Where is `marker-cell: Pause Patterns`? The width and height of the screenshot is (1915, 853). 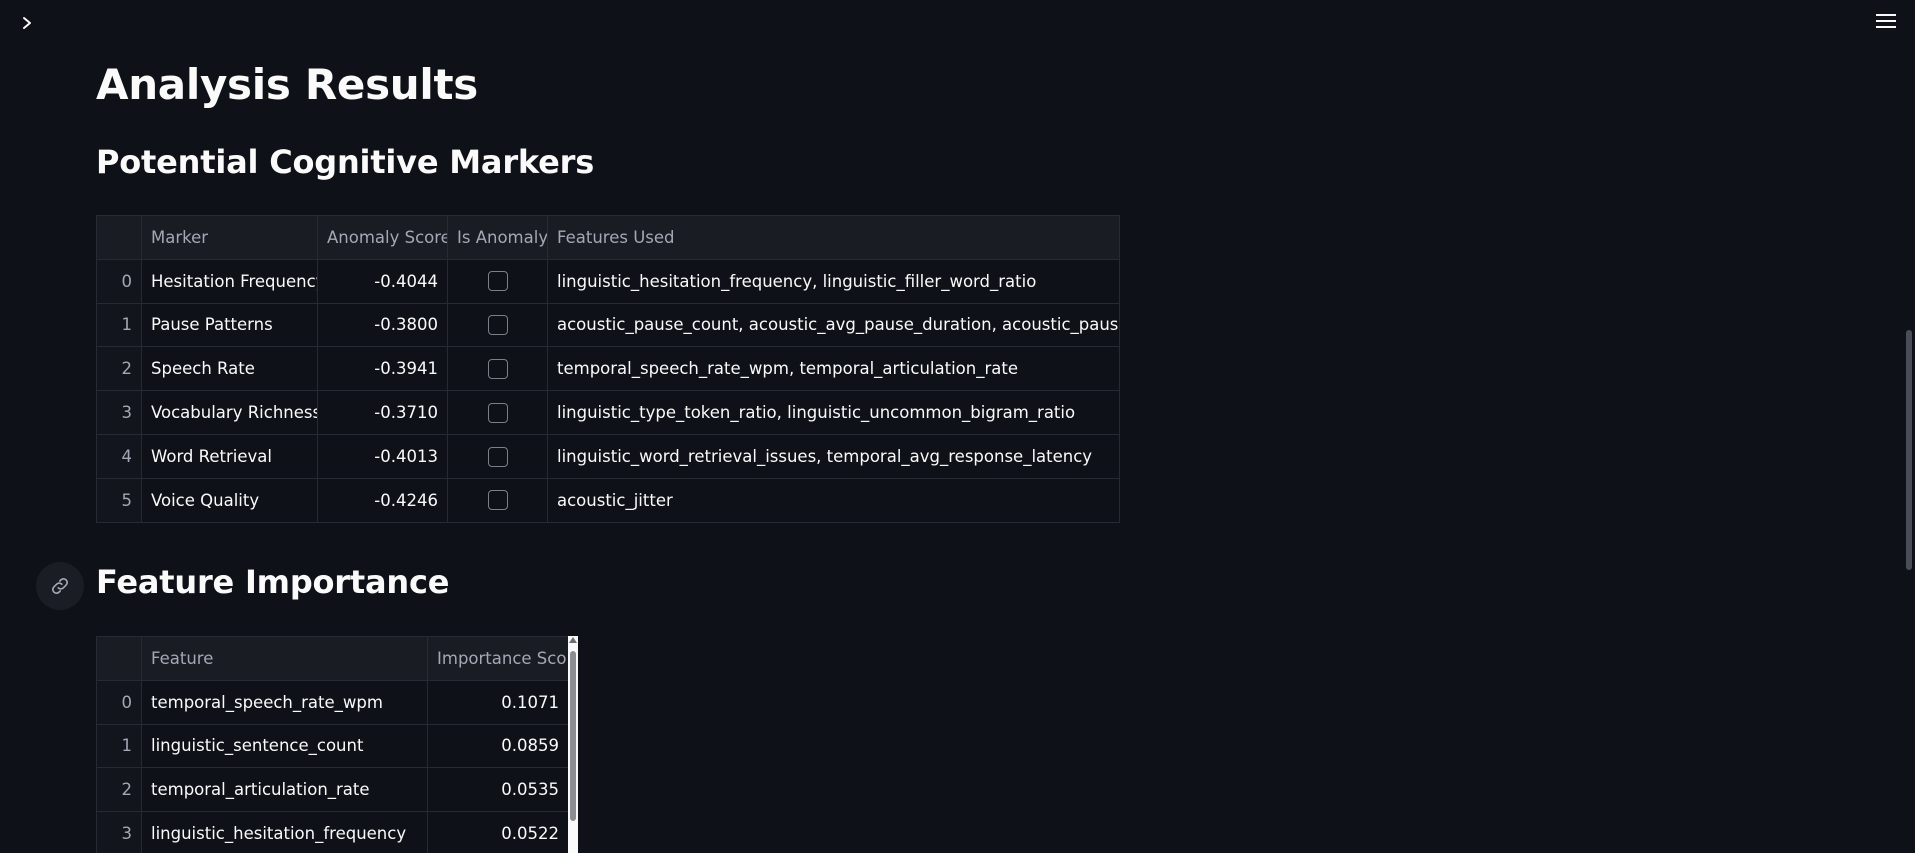 marker-cell: Pause Patterns is located at coordinates (229, 325).